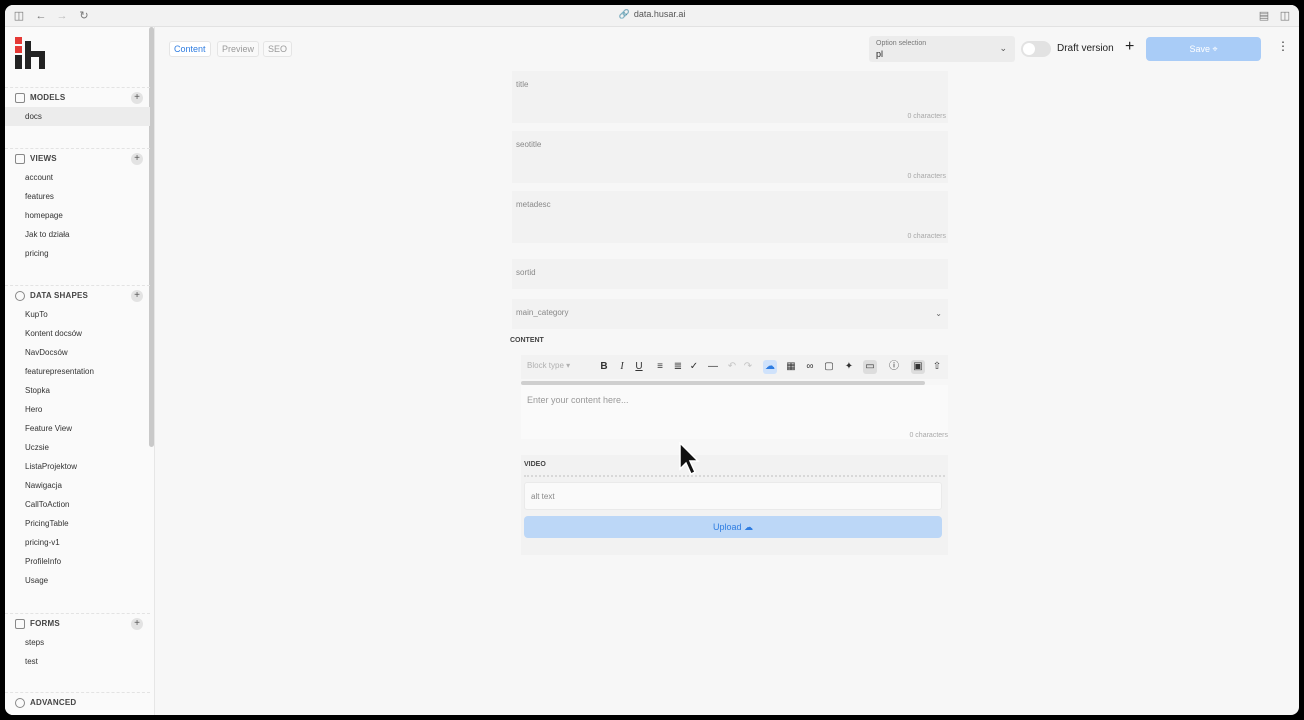 Image resolution: width=1304 pixels, height=720 pixels. Describe the element at coordinates (734, 412) in the screenshot. I see `content-editor: Enter your content here... 0 characters` at that location.